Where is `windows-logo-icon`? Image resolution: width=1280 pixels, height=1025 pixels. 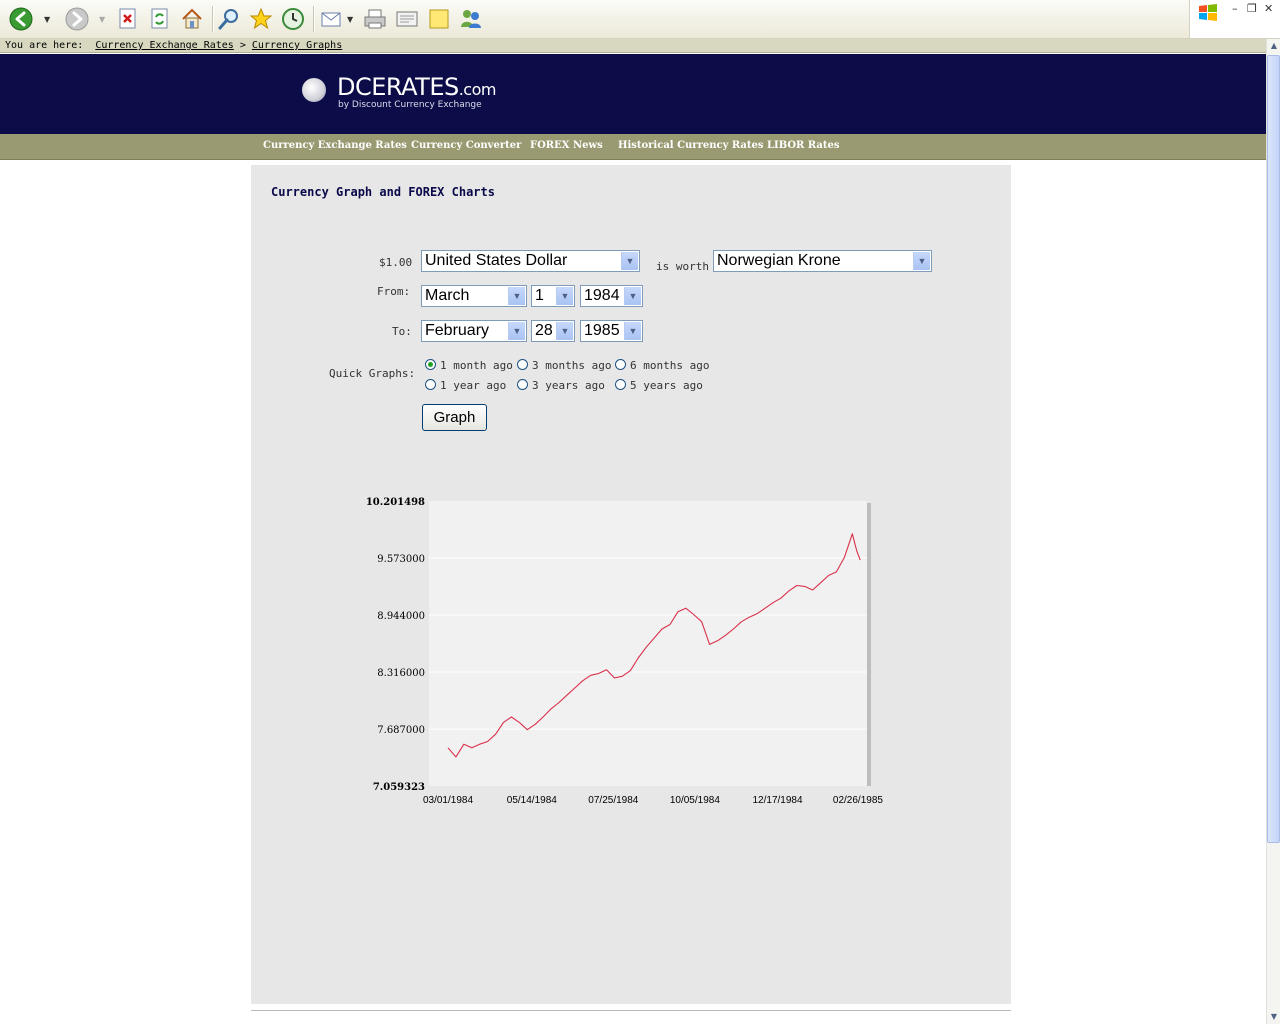 windows-logo-icon is located at coordinates (1208, 13).